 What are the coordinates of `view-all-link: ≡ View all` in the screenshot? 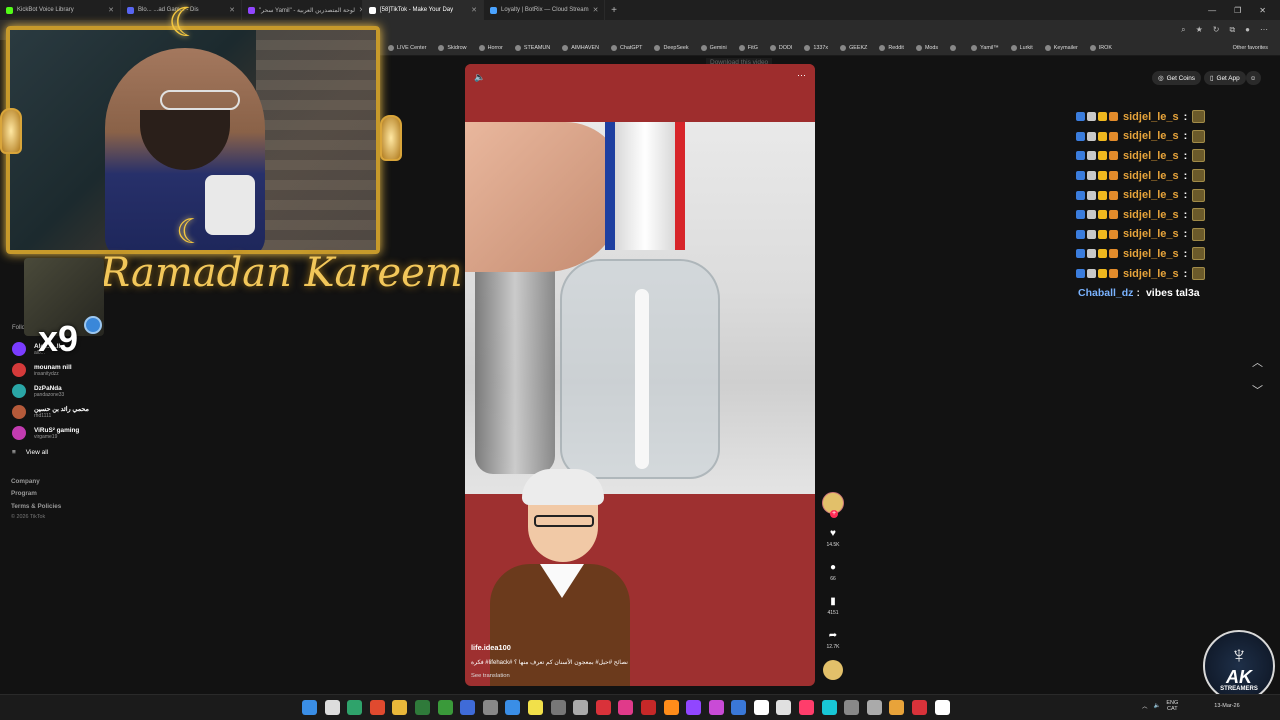 It's located at (30, 452).